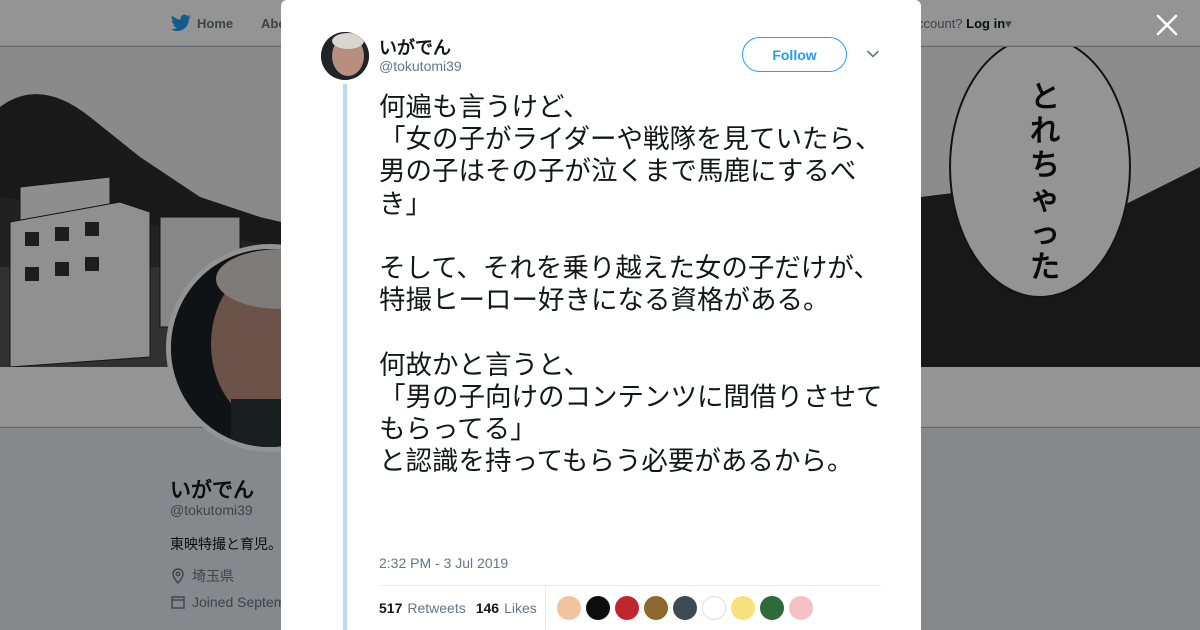 This screenshot has height=630, width=1200. I want to click on retweets-stat: 517 Retweets, so click(422, 608).